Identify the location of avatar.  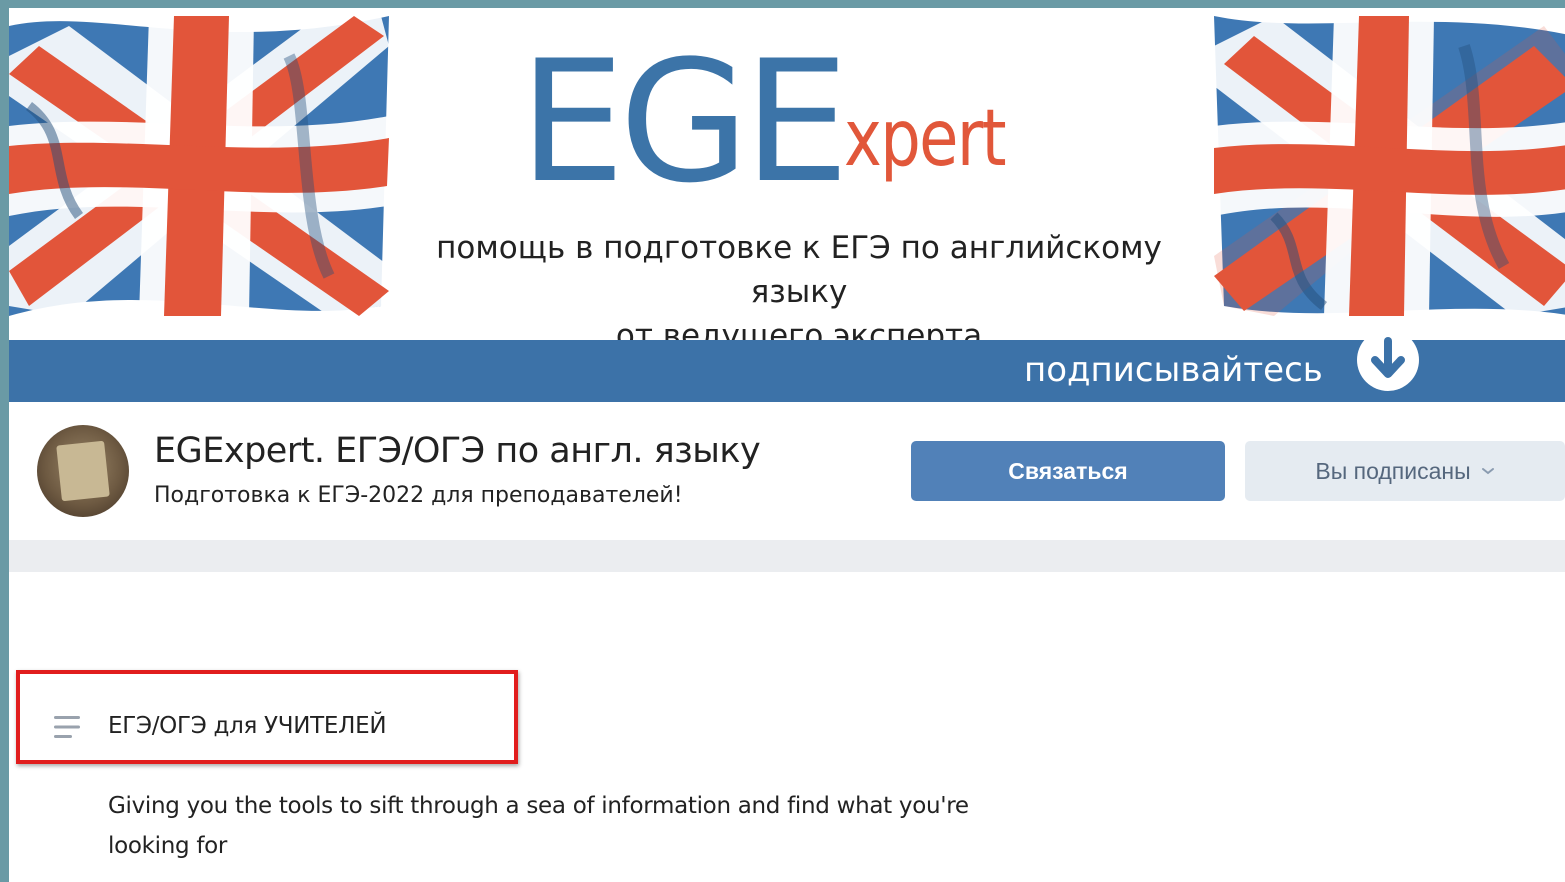
(83, 471).